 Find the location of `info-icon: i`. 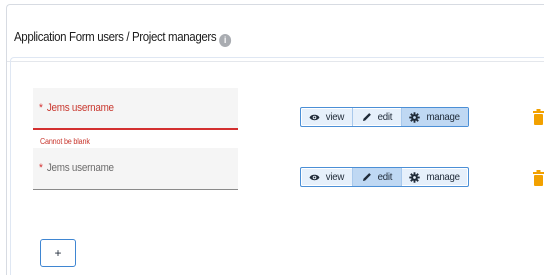

info-icon: i is located at coordinates (224, 40).